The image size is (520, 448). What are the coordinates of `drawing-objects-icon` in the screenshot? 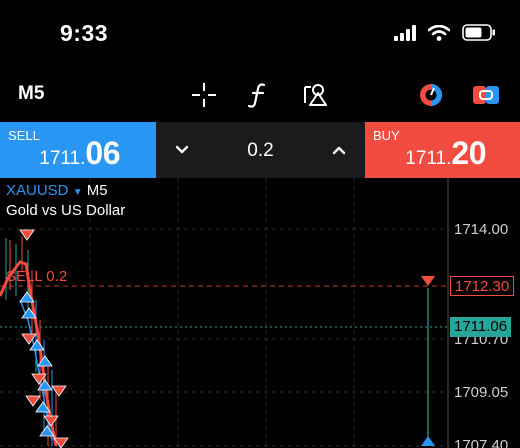 It's located at (315, 95).